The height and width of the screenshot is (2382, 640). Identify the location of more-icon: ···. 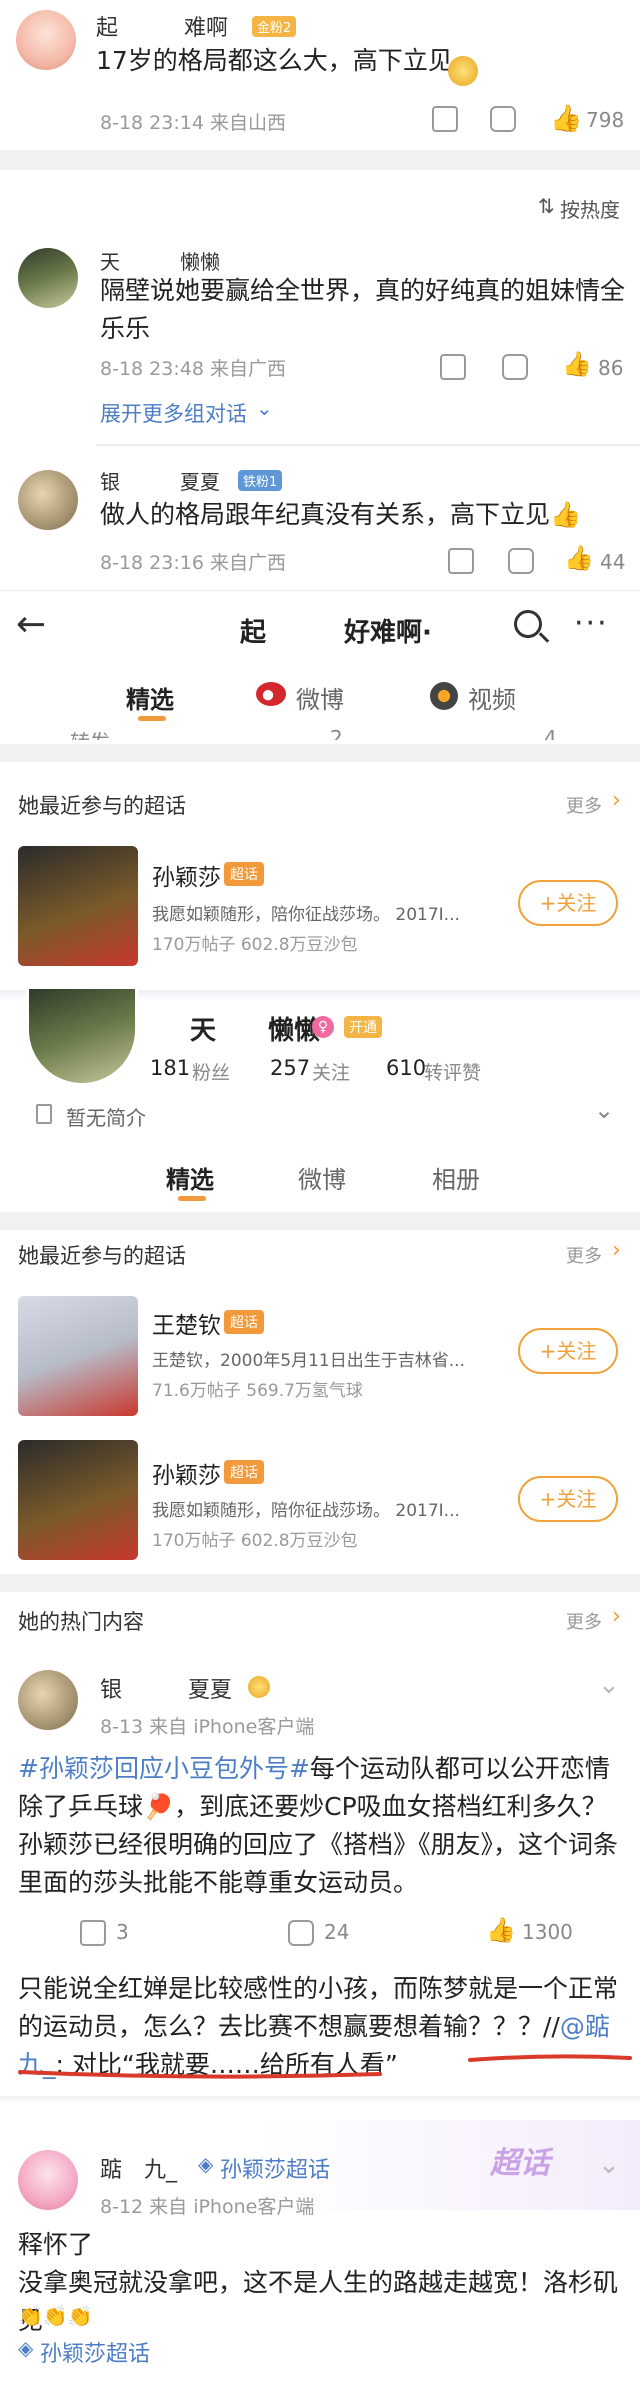
(591, 623).